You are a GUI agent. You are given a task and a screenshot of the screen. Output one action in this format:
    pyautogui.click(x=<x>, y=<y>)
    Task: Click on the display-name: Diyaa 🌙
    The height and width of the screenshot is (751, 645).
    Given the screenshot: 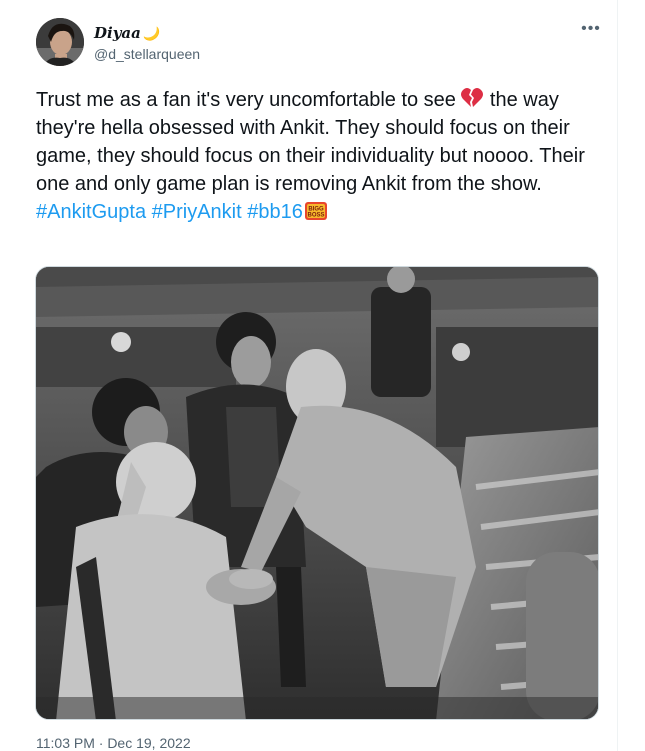 What is the action you would take?
    pyautogui.click(x=126, y=33)
    